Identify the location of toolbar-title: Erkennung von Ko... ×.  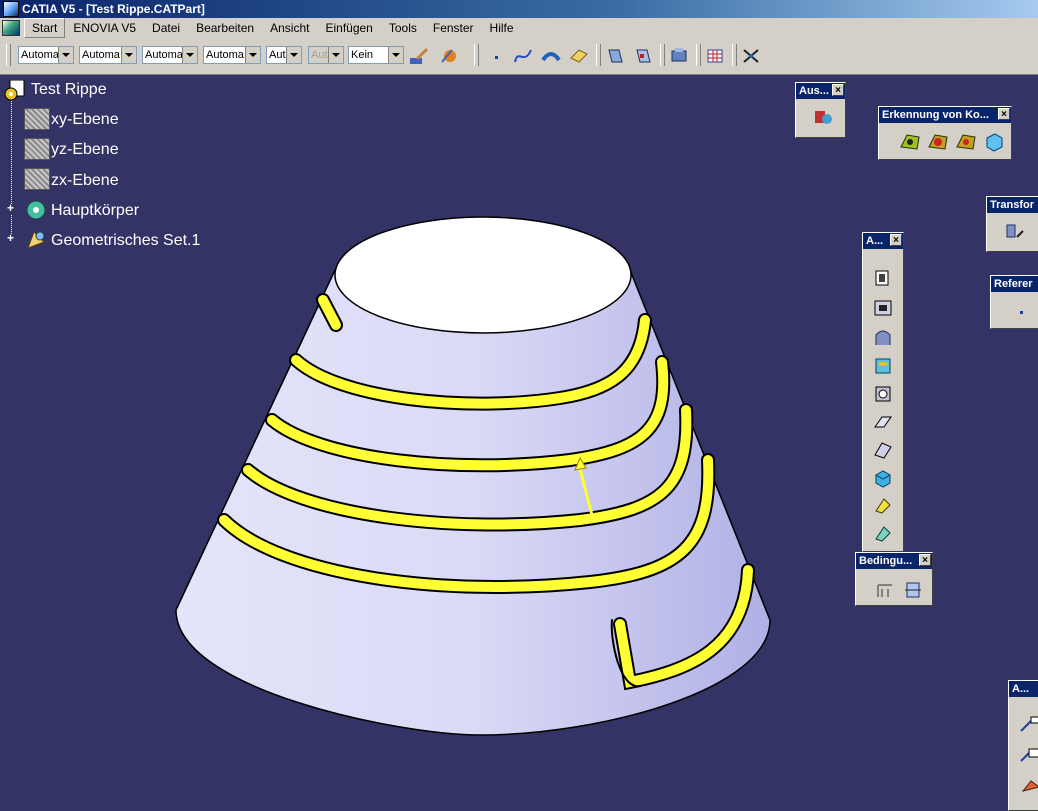
(945, 115).